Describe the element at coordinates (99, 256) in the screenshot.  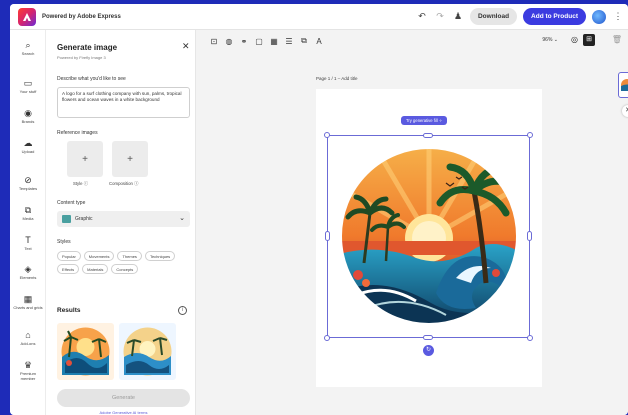
I see `style-chip-movements: Movements` at that location.